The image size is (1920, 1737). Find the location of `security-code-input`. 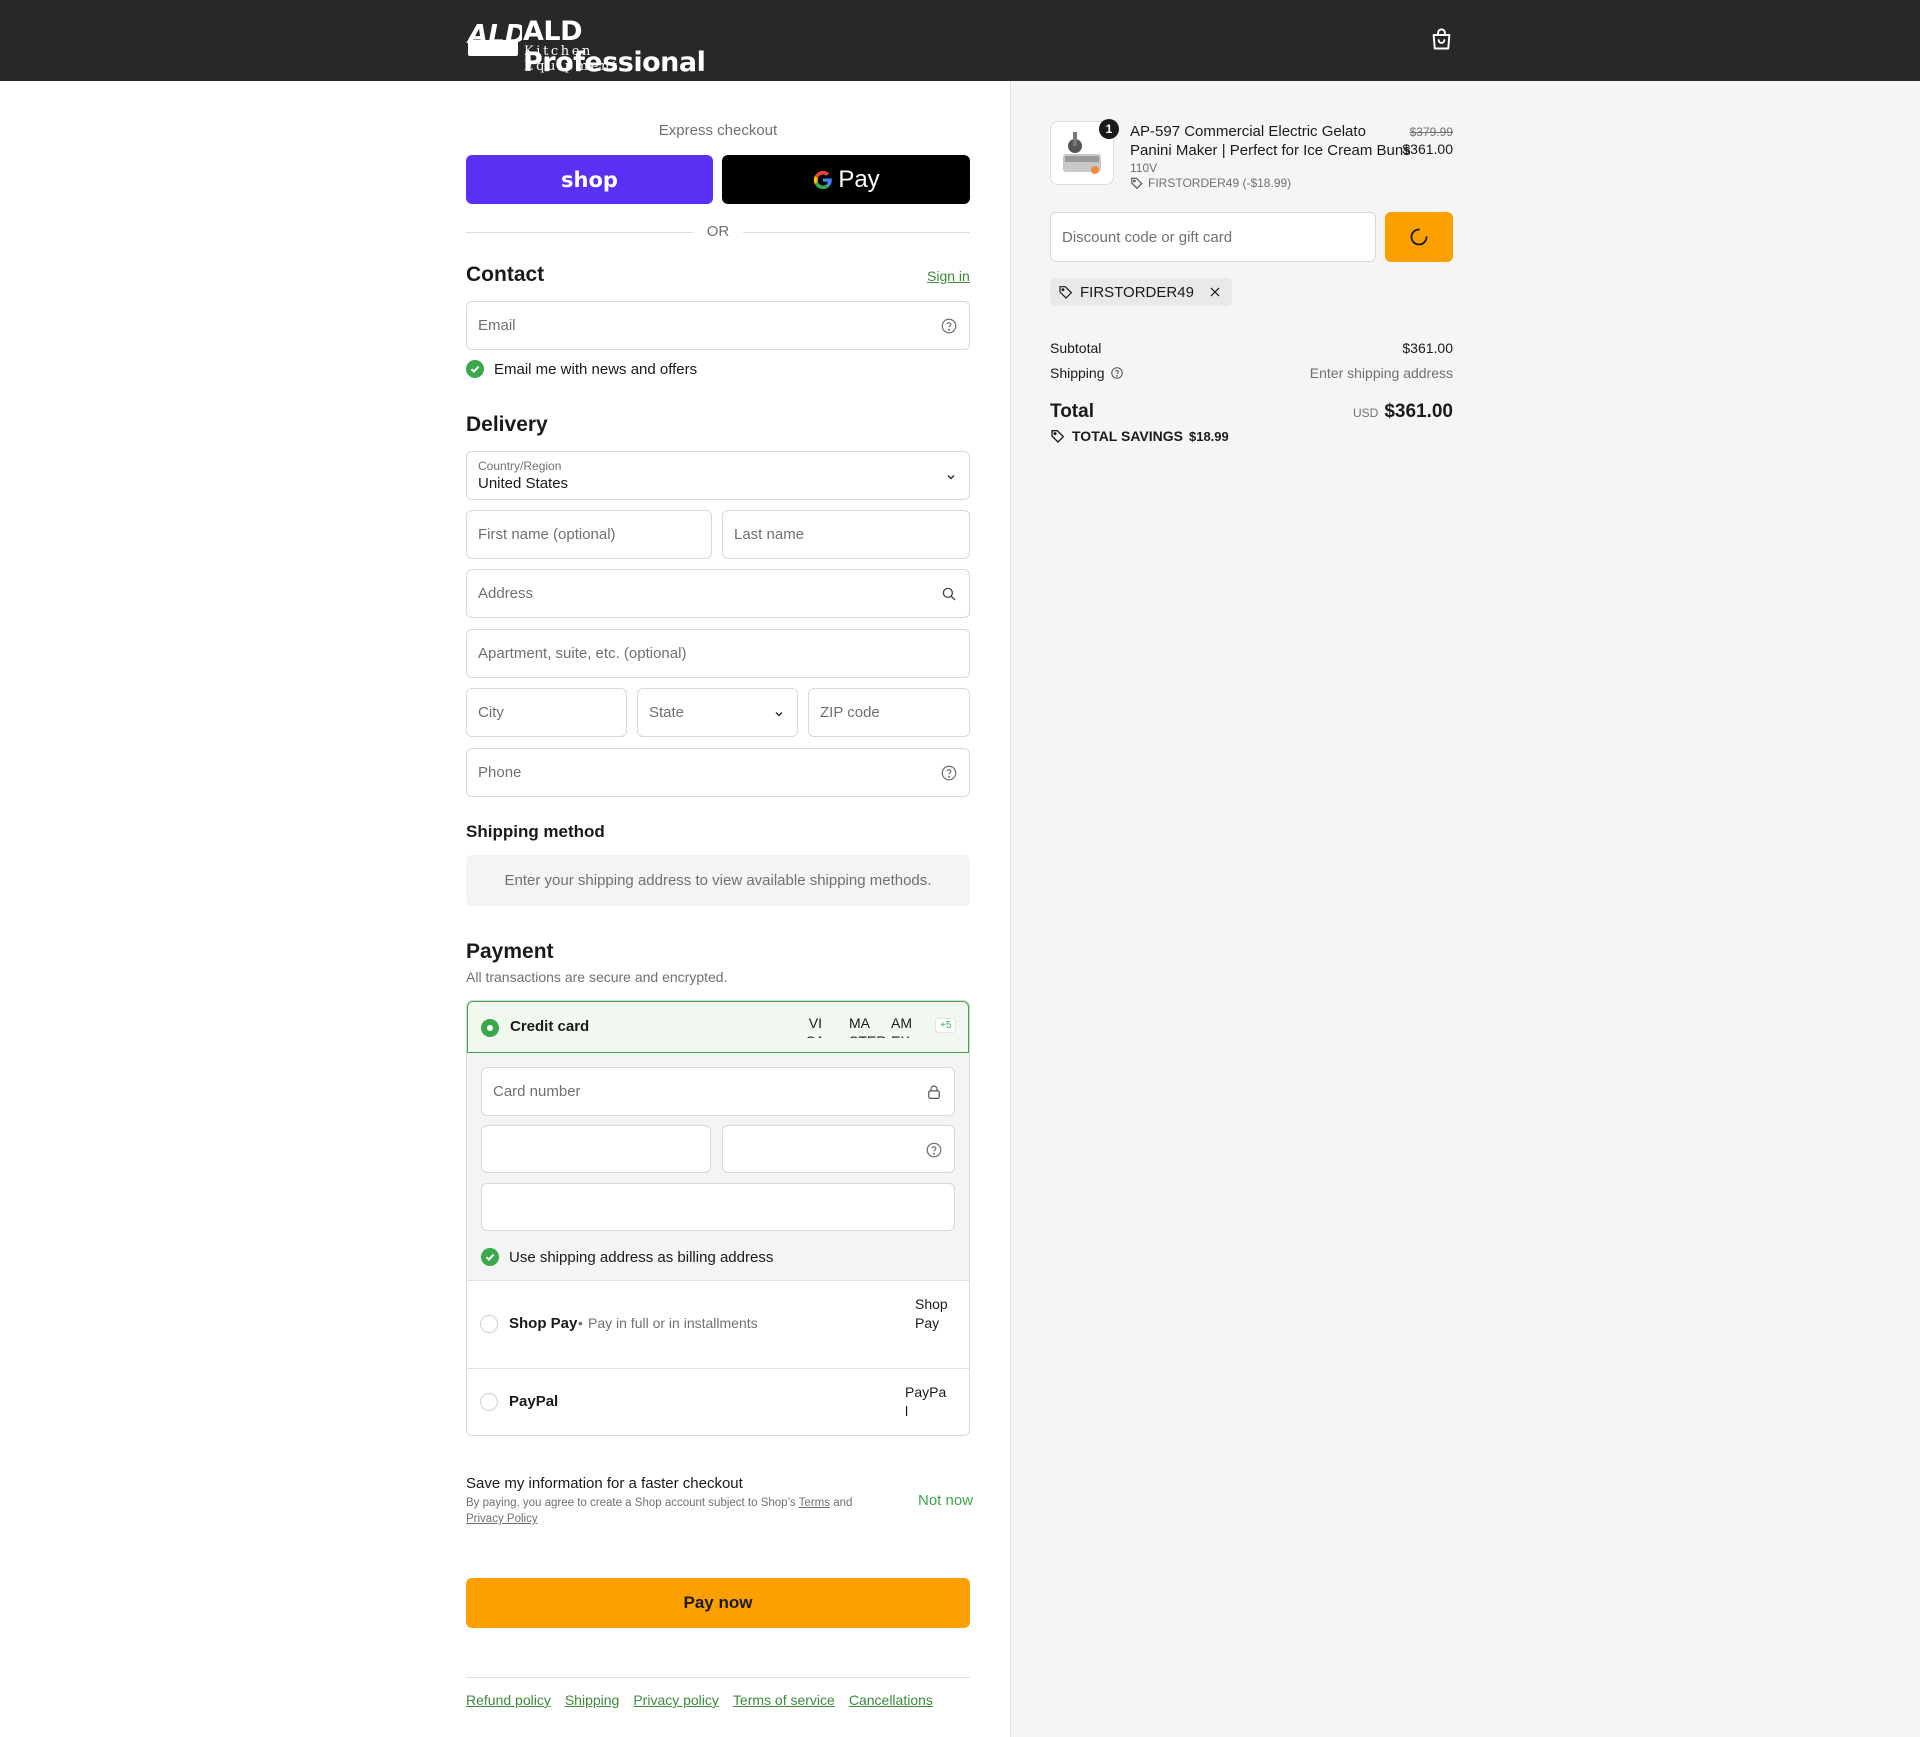

security-code-input is located at coordinates (838, 1149).